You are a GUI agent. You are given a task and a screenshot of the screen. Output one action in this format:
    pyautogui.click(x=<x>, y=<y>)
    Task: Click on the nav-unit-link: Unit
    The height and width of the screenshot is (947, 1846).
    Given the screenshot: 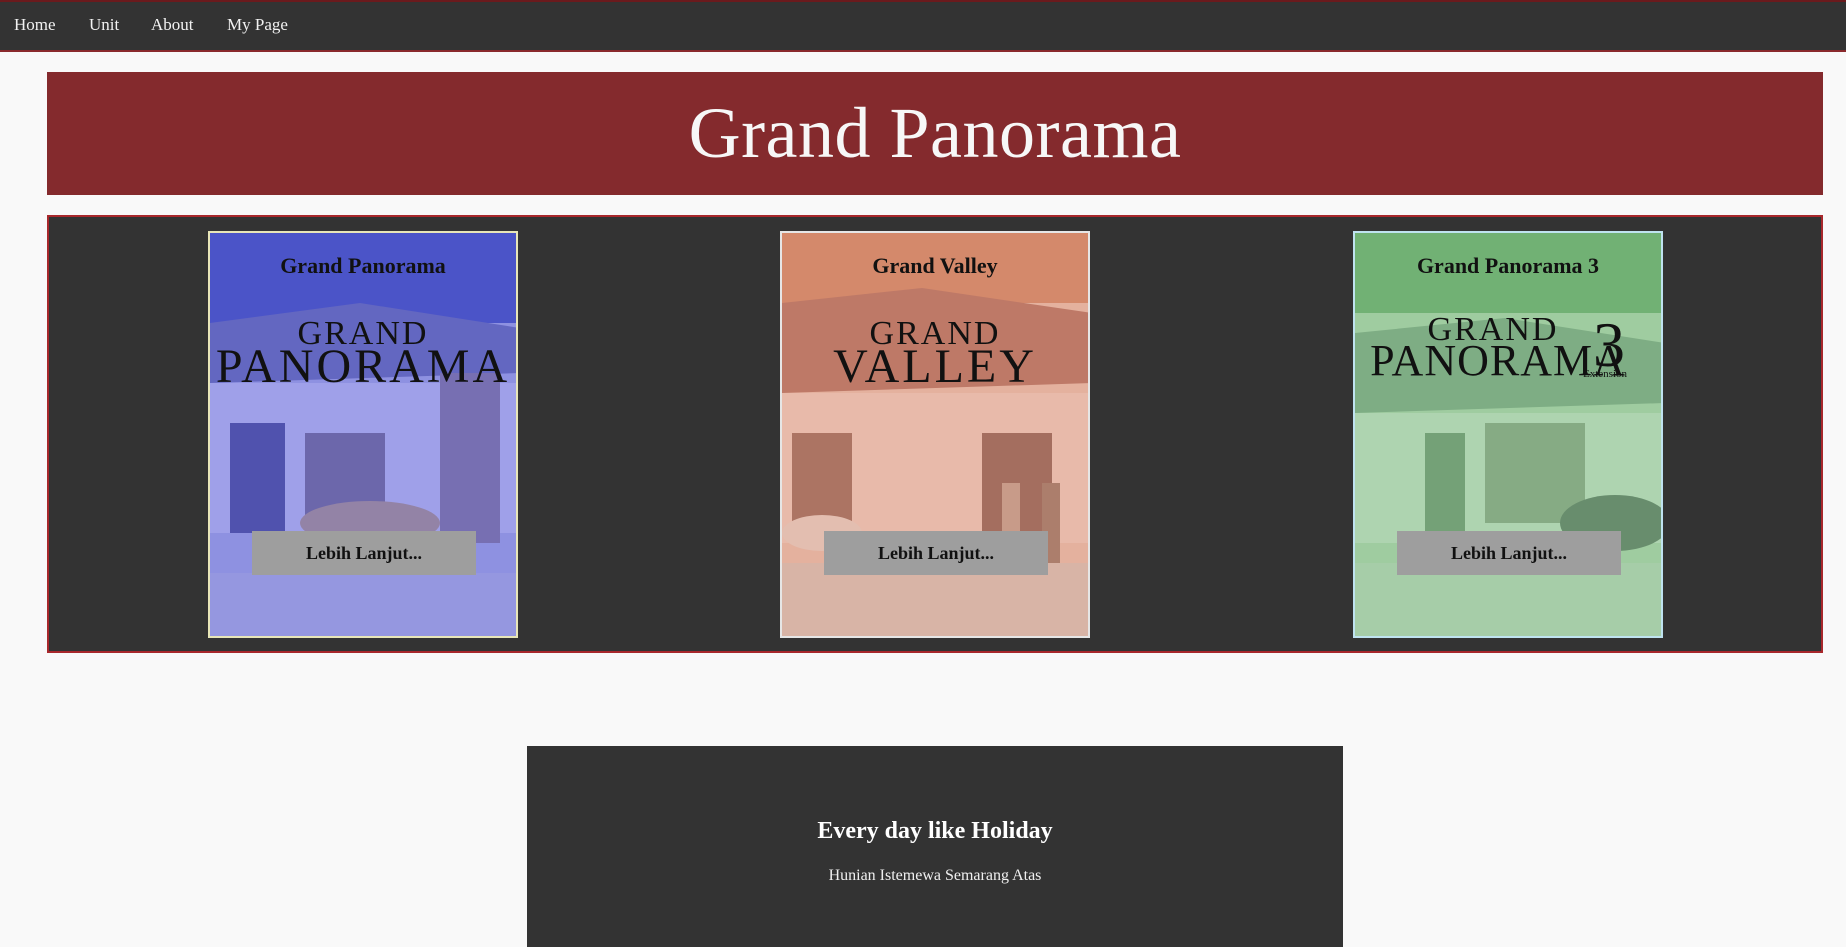 What is the action you would take?
    pyautogui.click(x=104, y=25)
    